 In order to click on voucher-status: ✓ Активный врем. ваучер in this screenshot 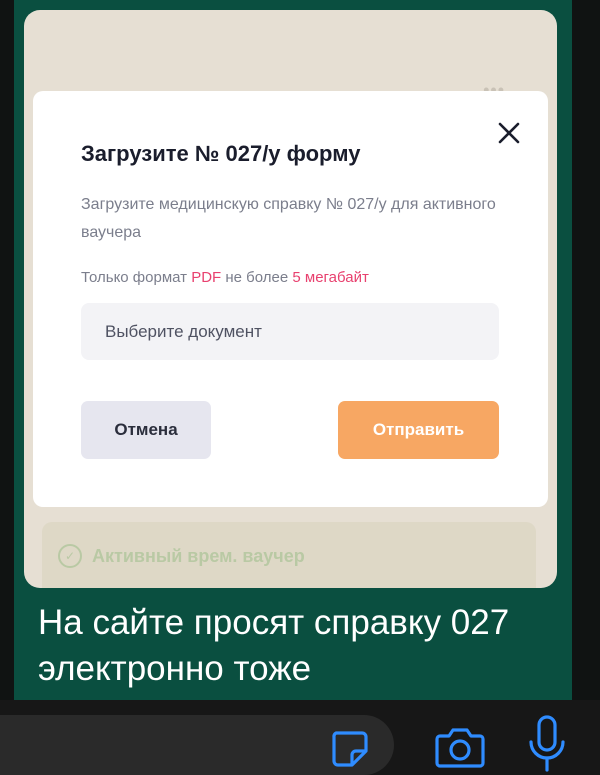, I will do `click(181, 556)`.